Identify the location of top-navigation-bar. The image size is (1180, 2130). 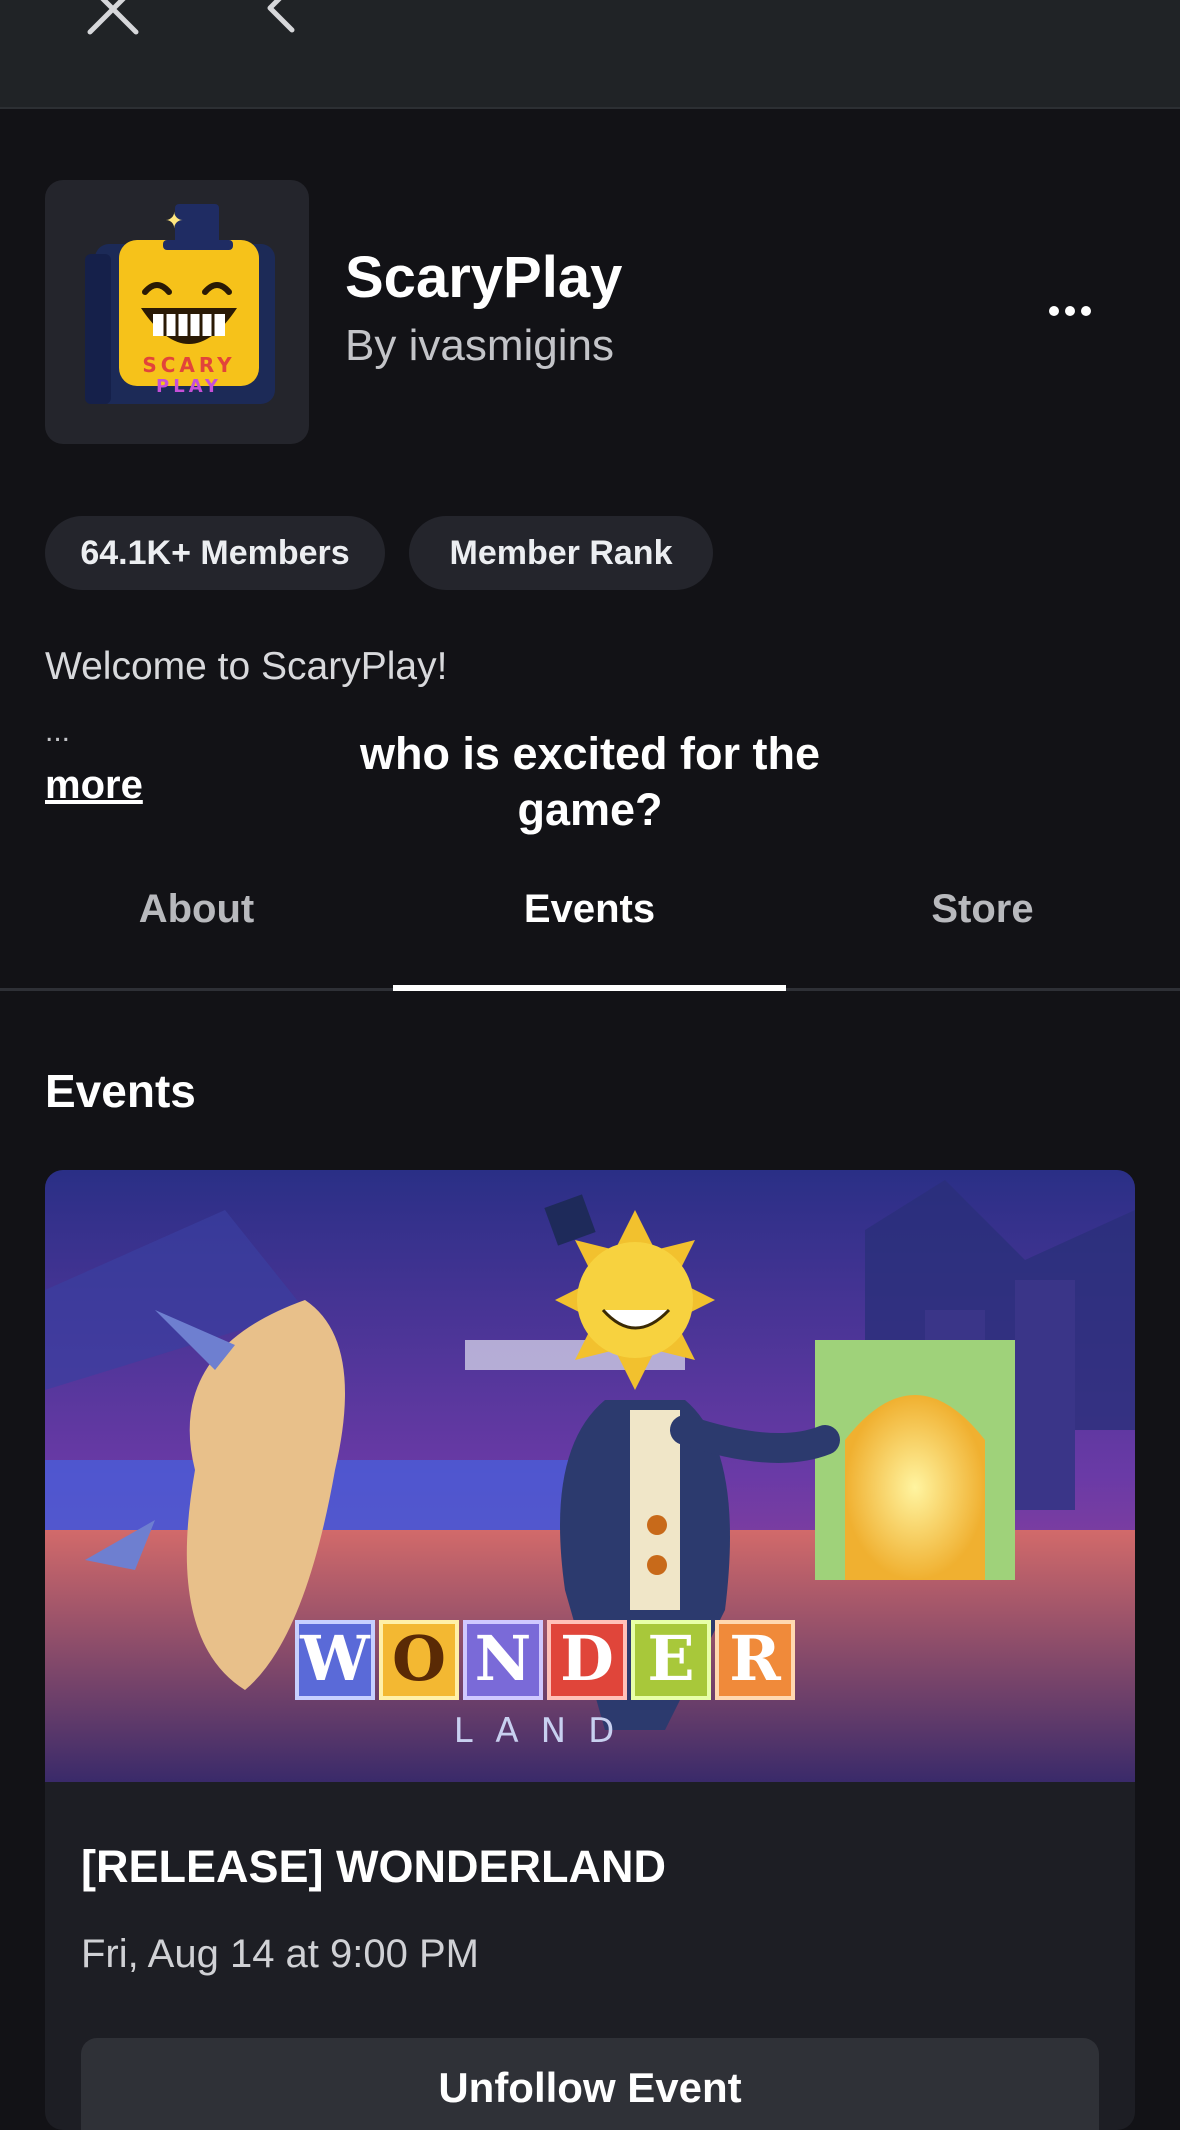
(590, 54).